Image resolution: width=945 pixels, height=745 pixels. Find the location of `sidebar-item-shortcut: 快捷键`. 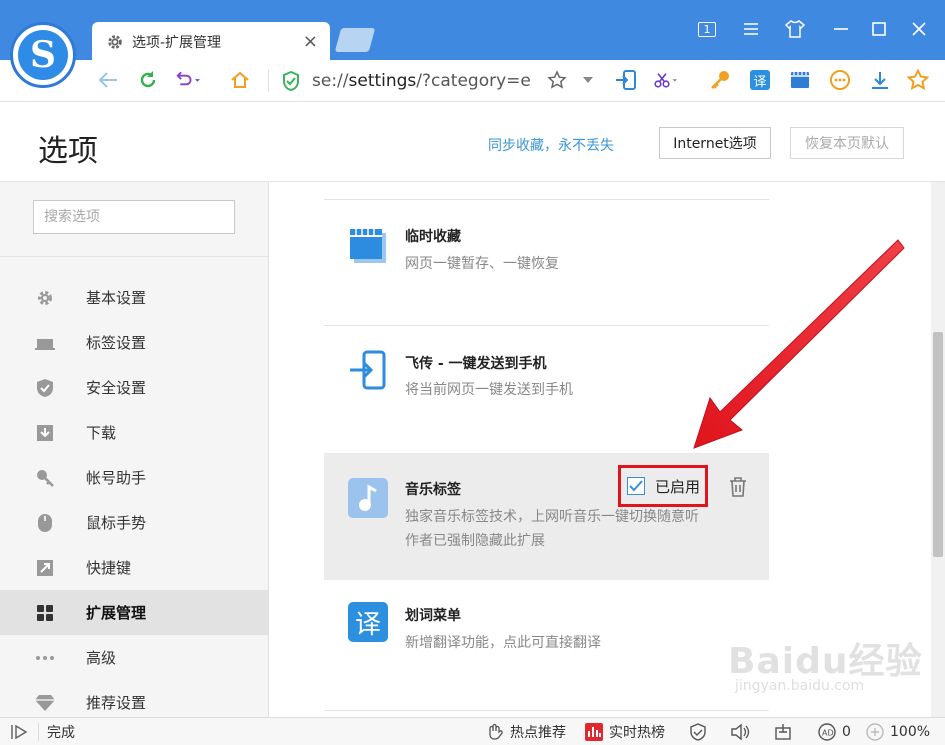

sidebar-item-shortcut: 快捷键 is located at coordinates (134, 567).